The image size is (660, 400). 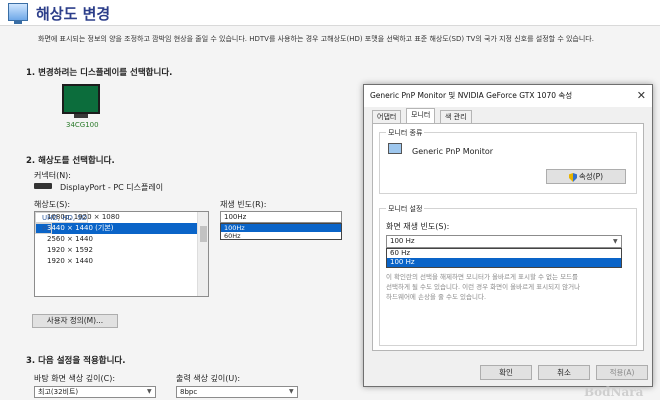 What do you see at coordinates (622, 372) in the screenshot?
I see `apply-button: 적용(A)` at bounding box center [622, 372].